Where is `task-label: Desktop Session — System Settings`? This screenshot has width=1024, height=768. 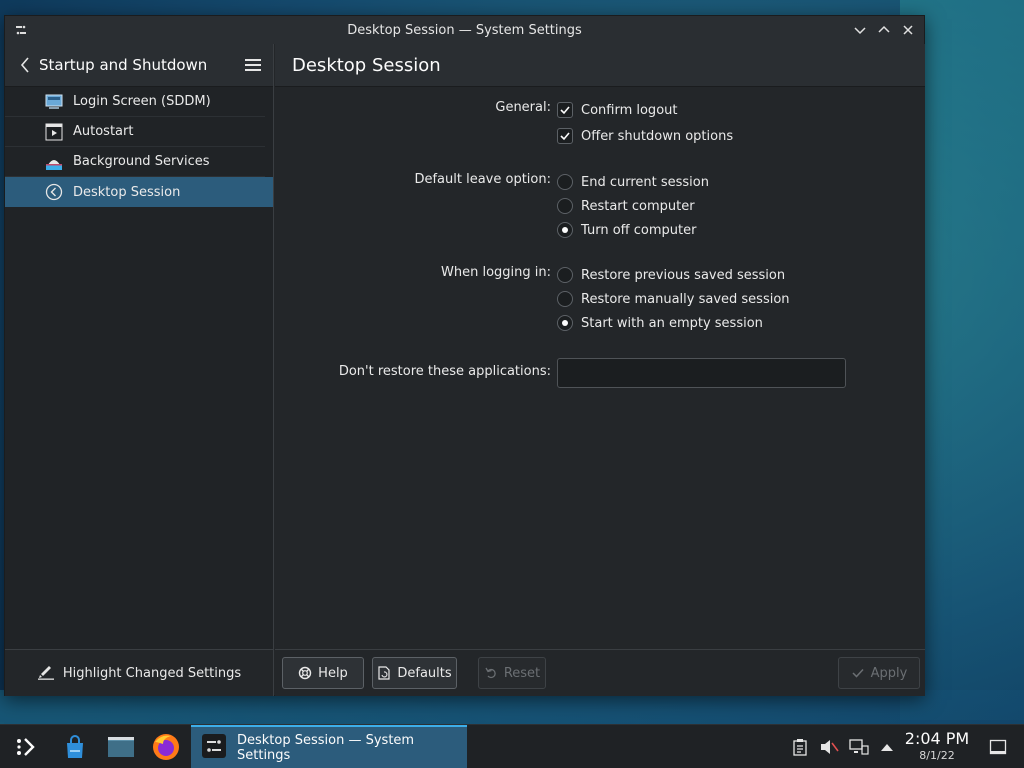
task-label: Desktop Session — System Settings is located at coordinates (326, 748).